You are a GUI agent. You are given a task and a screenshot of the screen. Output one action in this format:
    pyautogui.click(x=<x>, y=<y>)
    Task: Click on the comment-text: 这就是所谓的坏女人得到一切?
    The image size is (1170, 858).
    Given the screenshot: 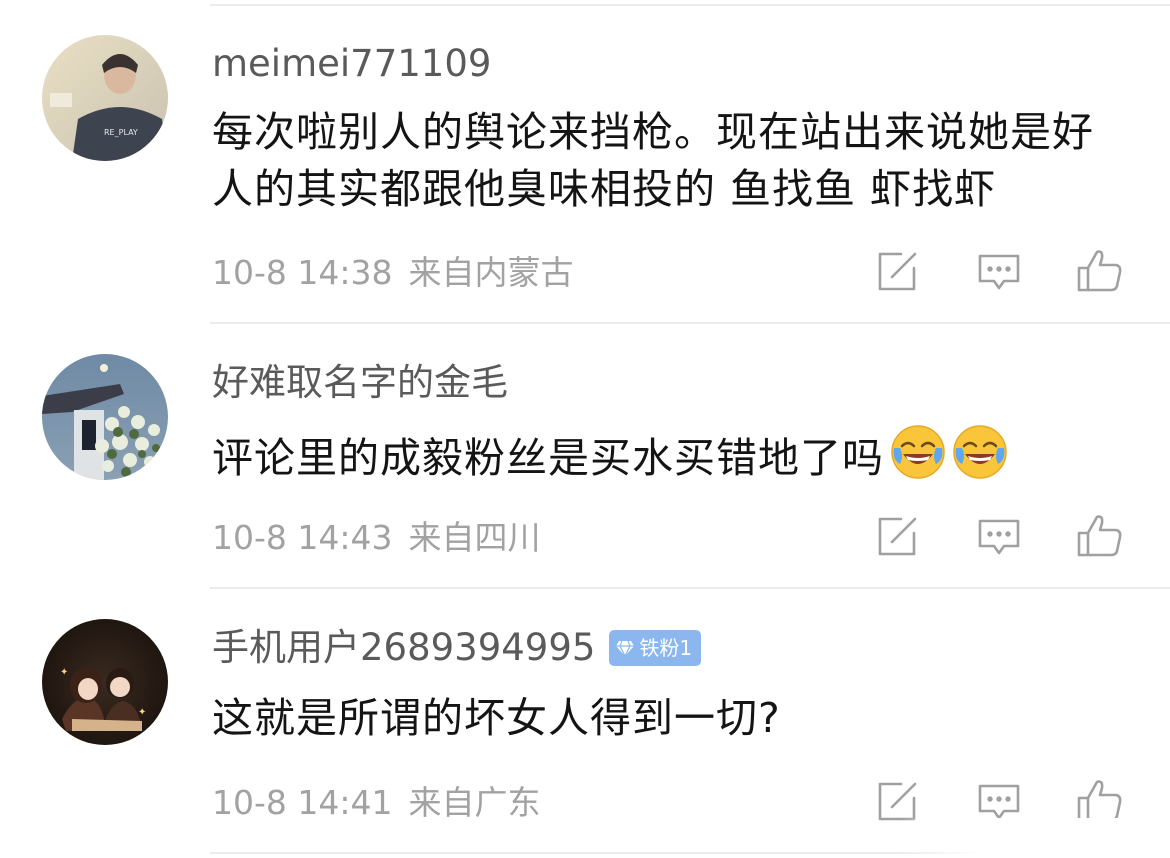 What is the action you would take?
    pyautogui.click(x=496, y=718)
    